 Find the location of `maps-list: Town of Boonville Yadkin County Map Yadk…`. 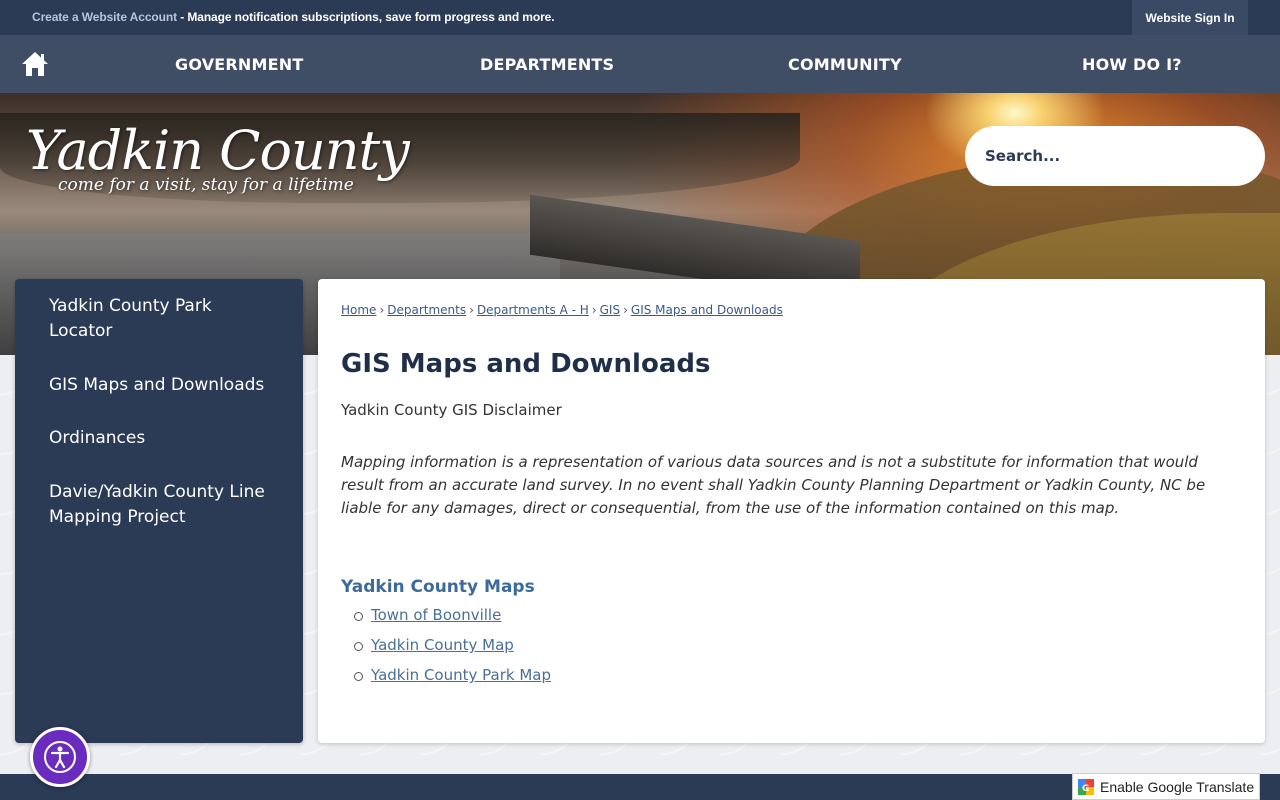

maps-list: Town of Boonville Yadkin County Map Yadk… is located at coordinates (452, 648).